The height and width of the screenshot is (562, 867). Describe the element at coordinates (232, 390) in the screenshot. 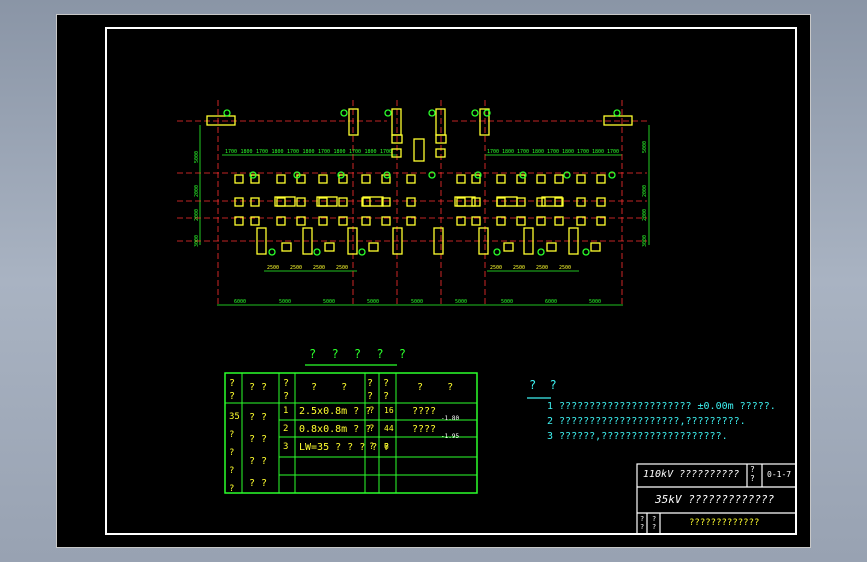

I see `table-header-col0: ? ?` at that location.